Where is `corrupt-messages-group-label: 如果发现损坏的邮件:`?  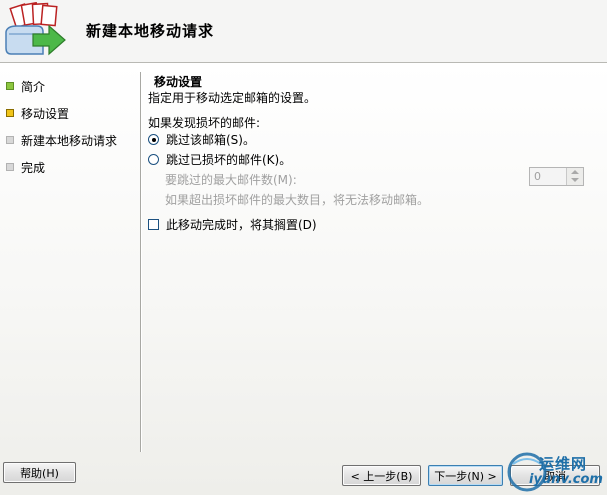 corrupt-messages-group-label: 如果发现损坏的邮件: is located at coordinates (204, 123).